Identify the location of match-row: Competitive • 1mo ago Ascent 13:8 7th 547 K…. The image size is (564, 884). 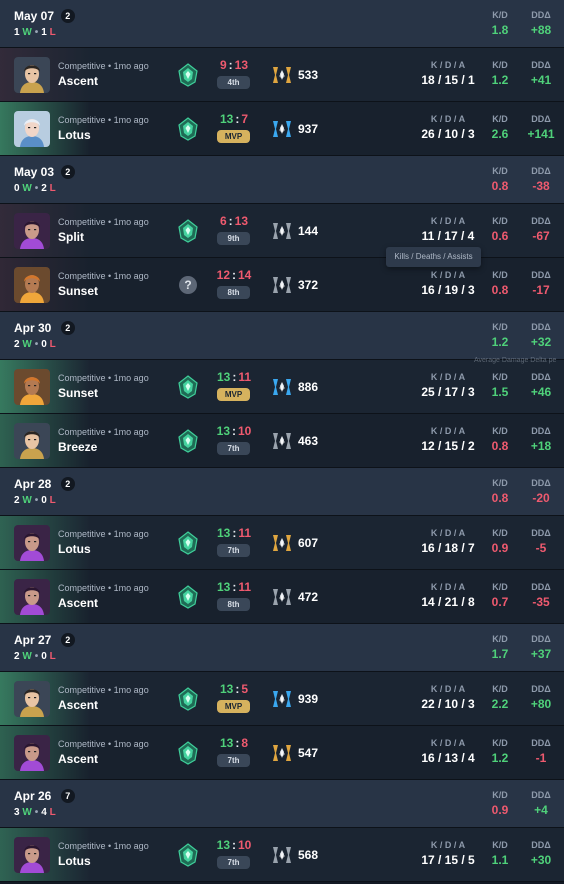
(282, 753).